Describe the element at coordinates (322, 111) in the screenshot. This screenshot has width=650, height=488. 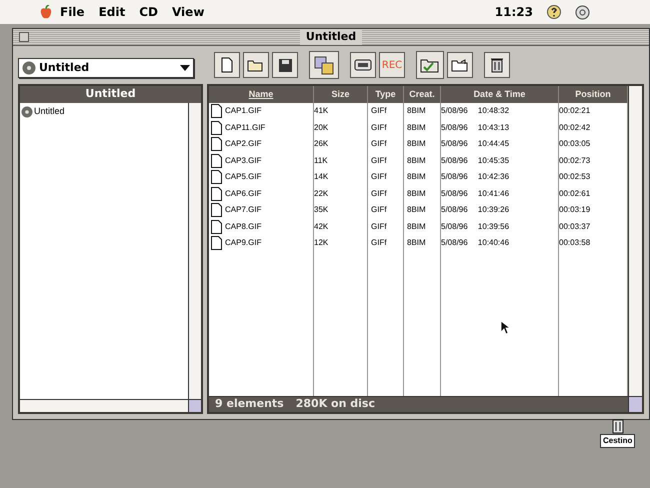
I see `table-cell-text: 41K` at that location.